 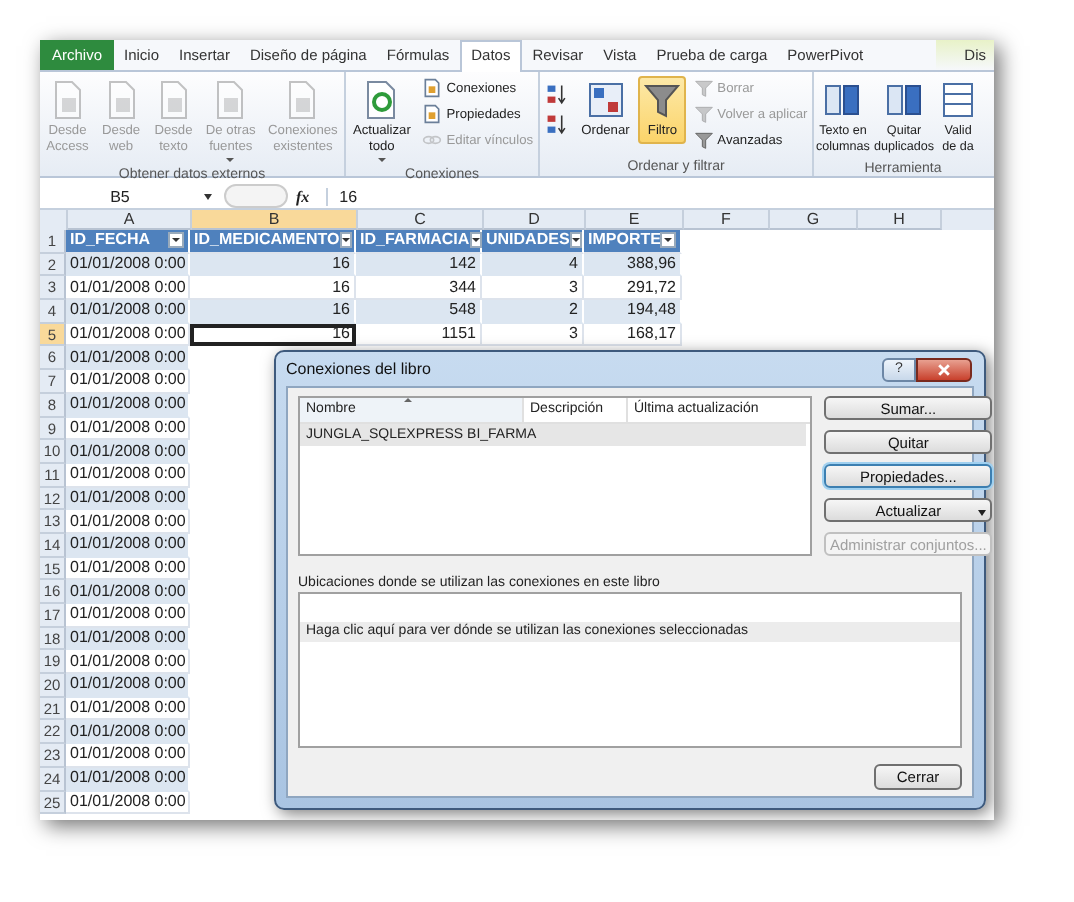 What do you see at coordinates (557, 125) in the screenshot?
I see `sort-descending-icon` at bounding box center [557, 125].